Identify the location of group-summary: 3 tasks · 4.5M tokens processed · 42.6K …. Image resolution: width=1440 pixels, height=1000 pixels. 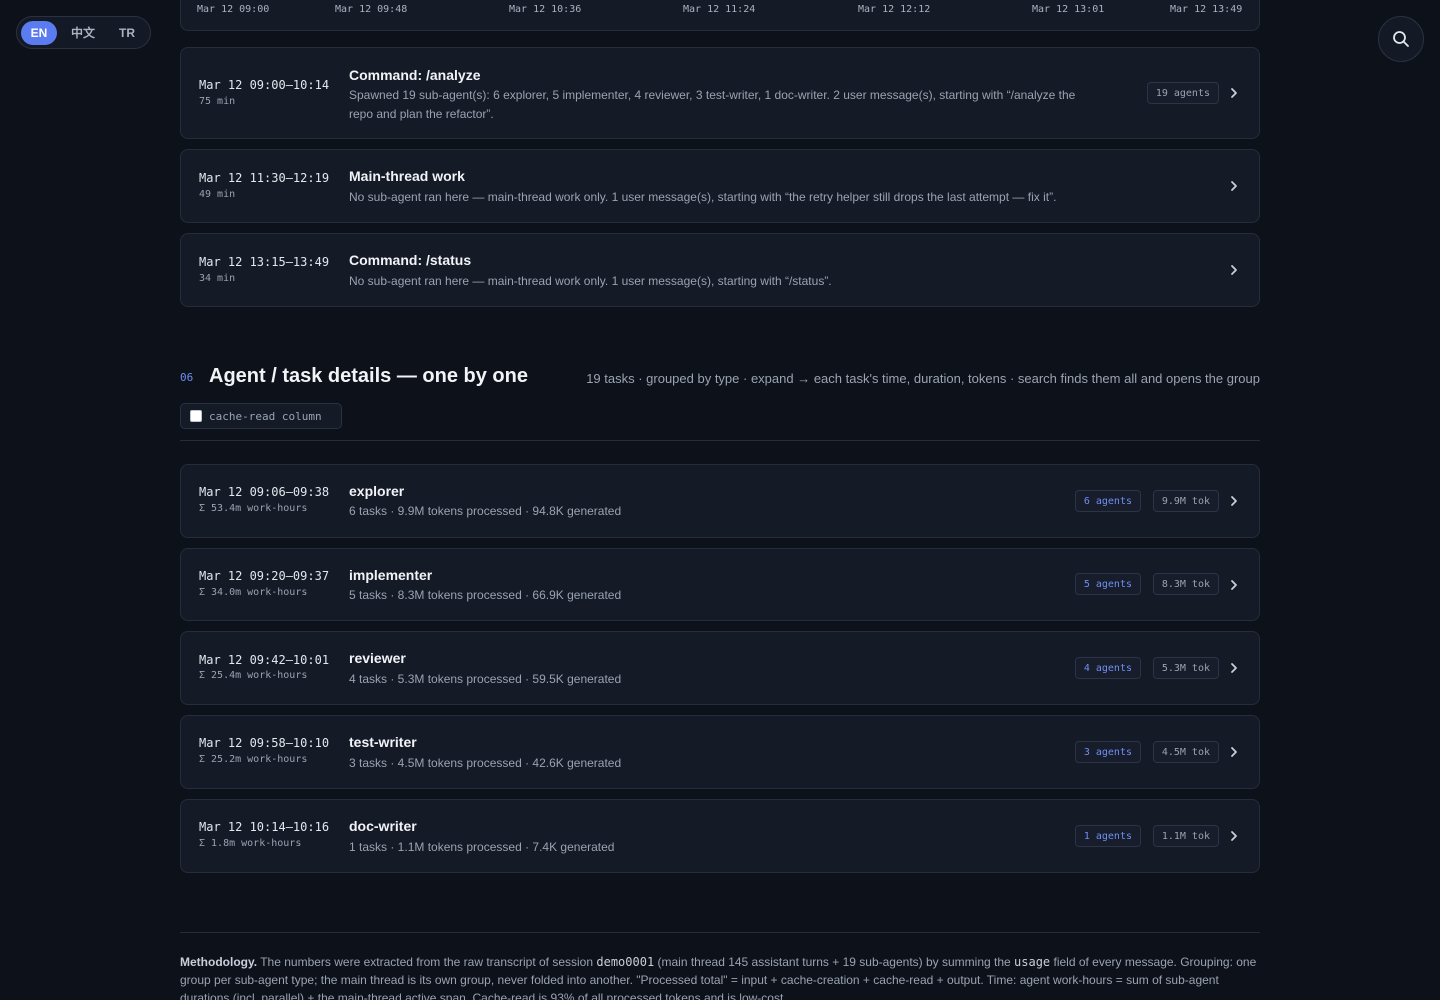
(485, 763).